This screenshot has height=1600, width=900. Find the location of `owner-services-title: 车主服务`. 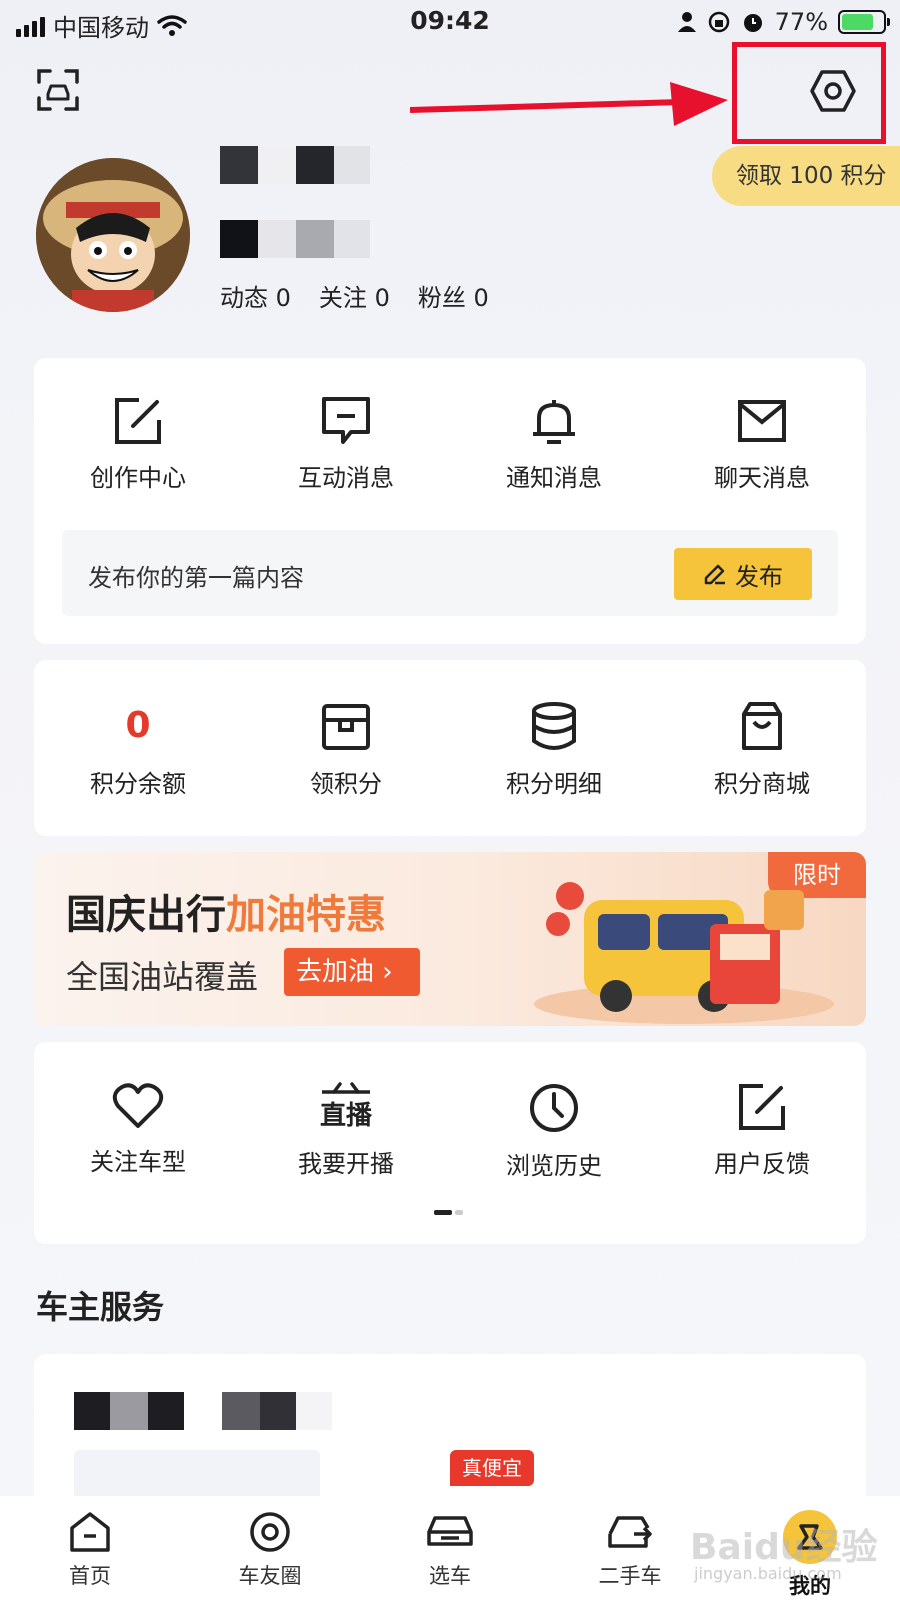

owner-services-title: 车主服务 is located at coordinates (100, 1307).